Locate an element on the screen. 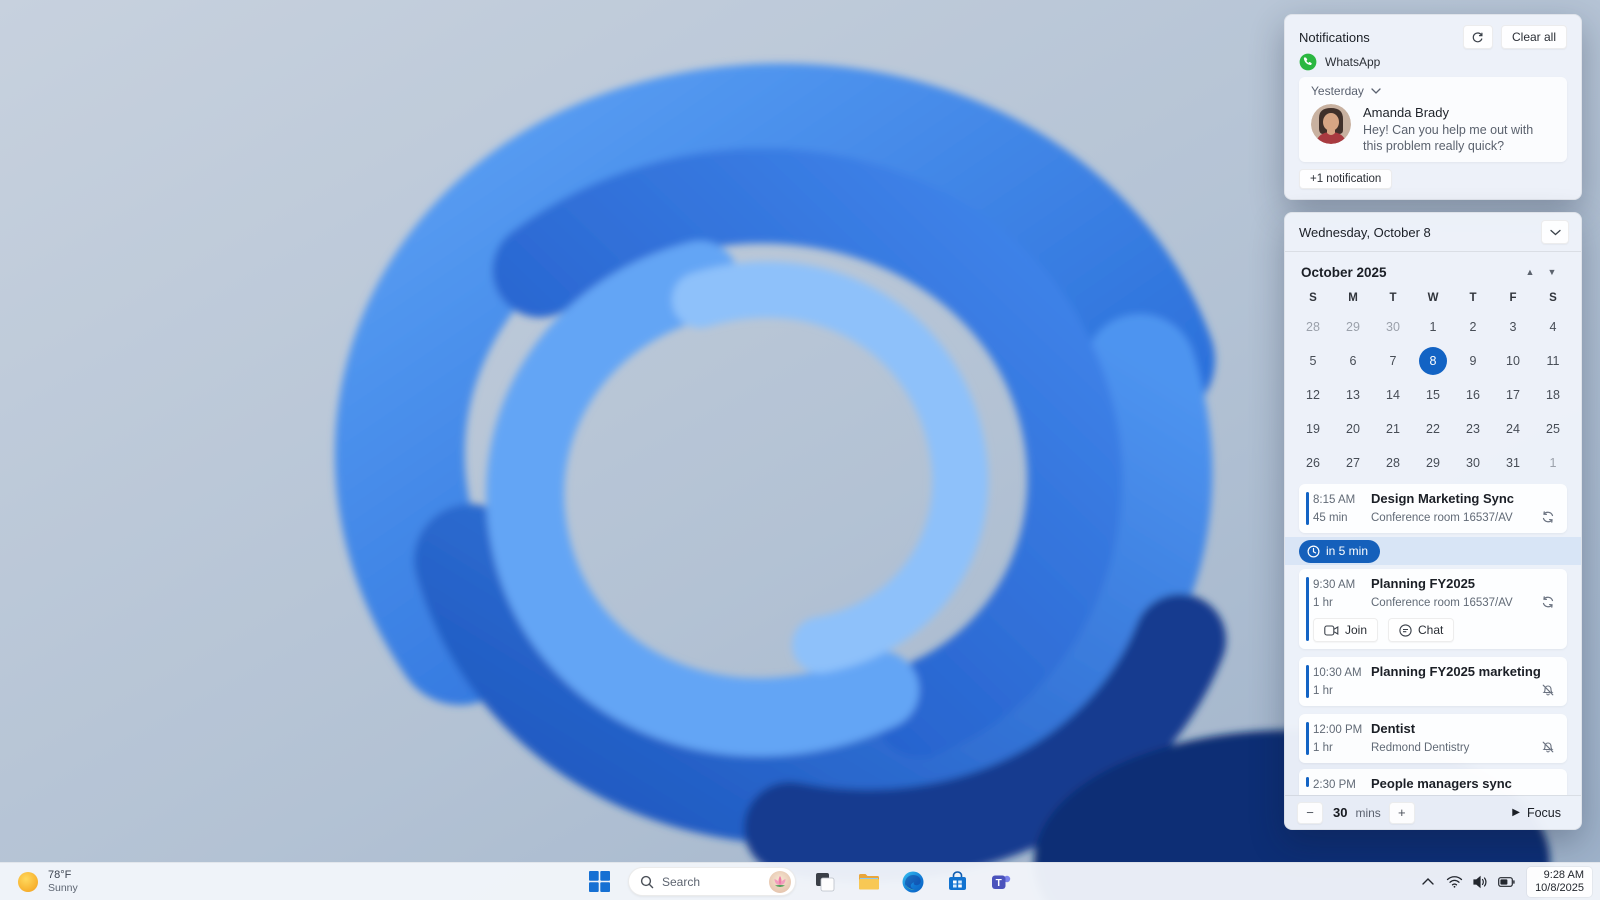  calendar-day: 19 is located at coordinates (1313, 429).